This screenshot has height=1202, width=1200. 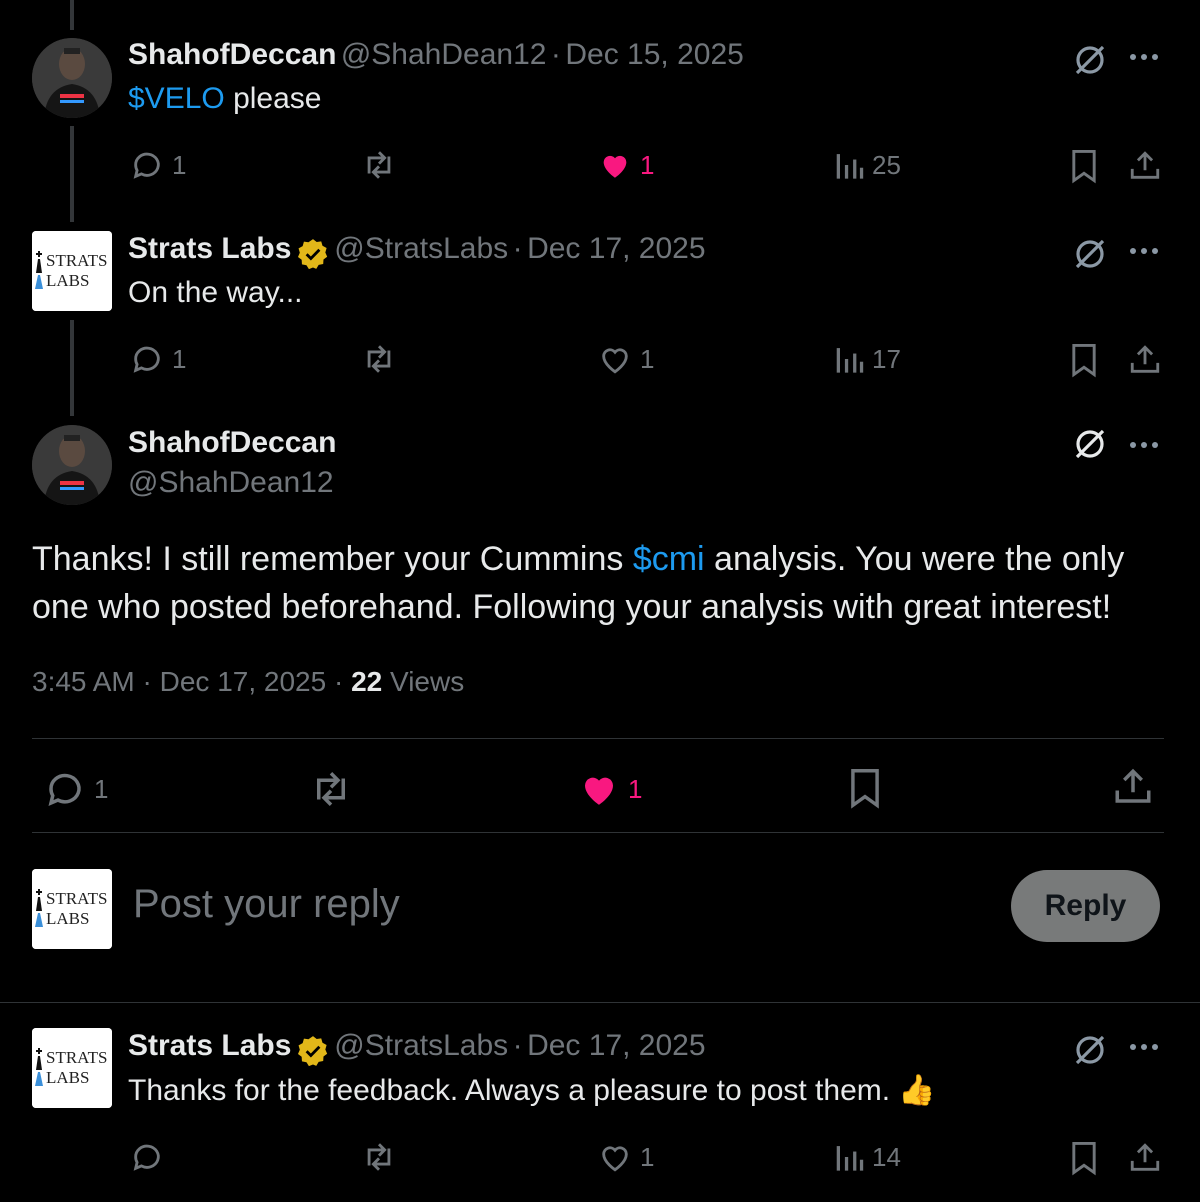 I want to click on reply-submit-button: Reply, so click(x=1085, y=906).